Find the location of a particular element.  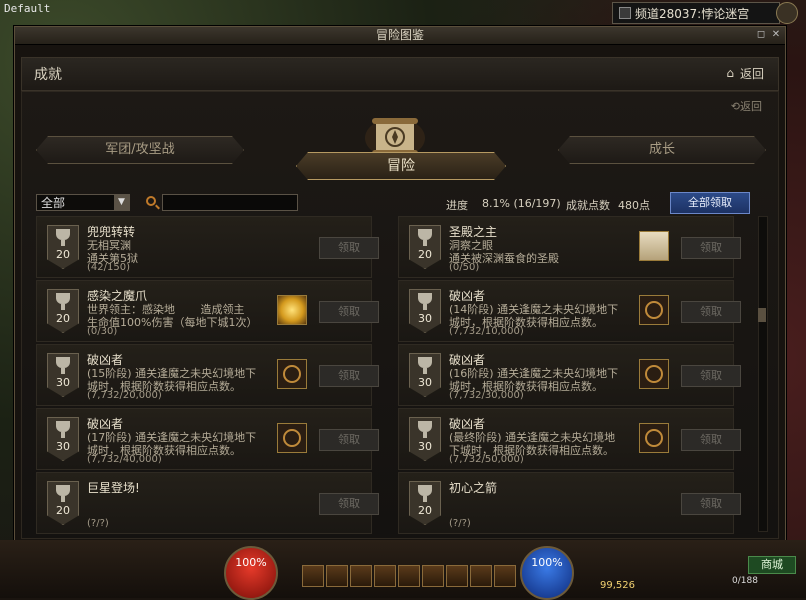

tab-adventure: 冒险 is located at coordinates (401, 166).